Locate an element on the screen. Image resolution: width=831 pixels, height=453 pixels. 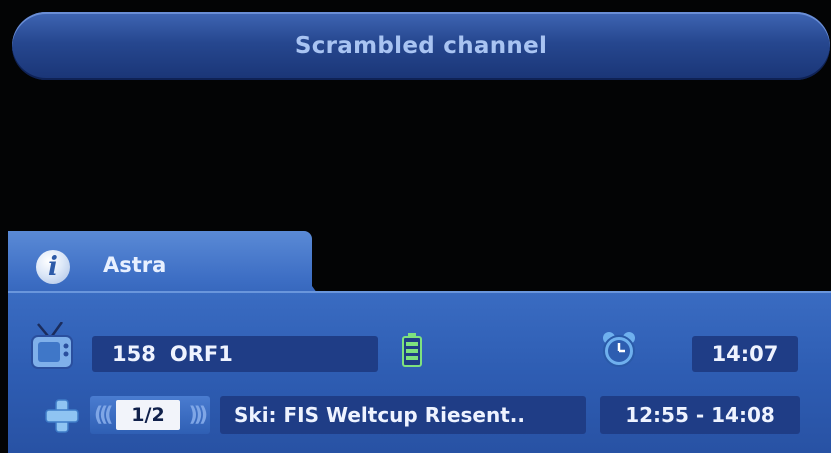
tv-icon is located at coordinates (52, 345).